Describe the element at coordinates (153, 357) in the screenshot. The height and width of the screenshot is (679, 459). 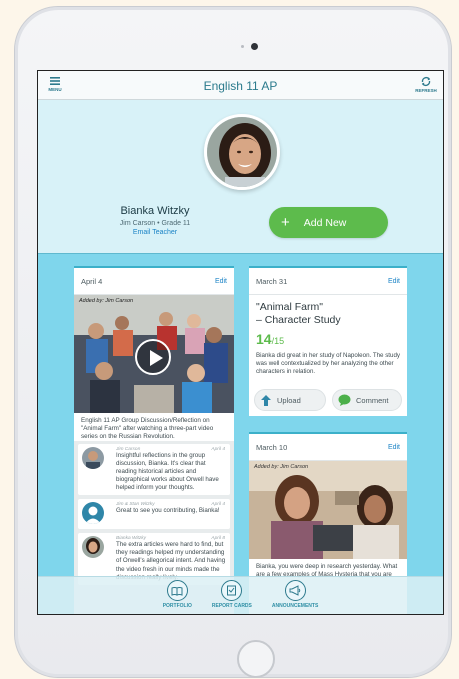
I see `play-icon` at that location.